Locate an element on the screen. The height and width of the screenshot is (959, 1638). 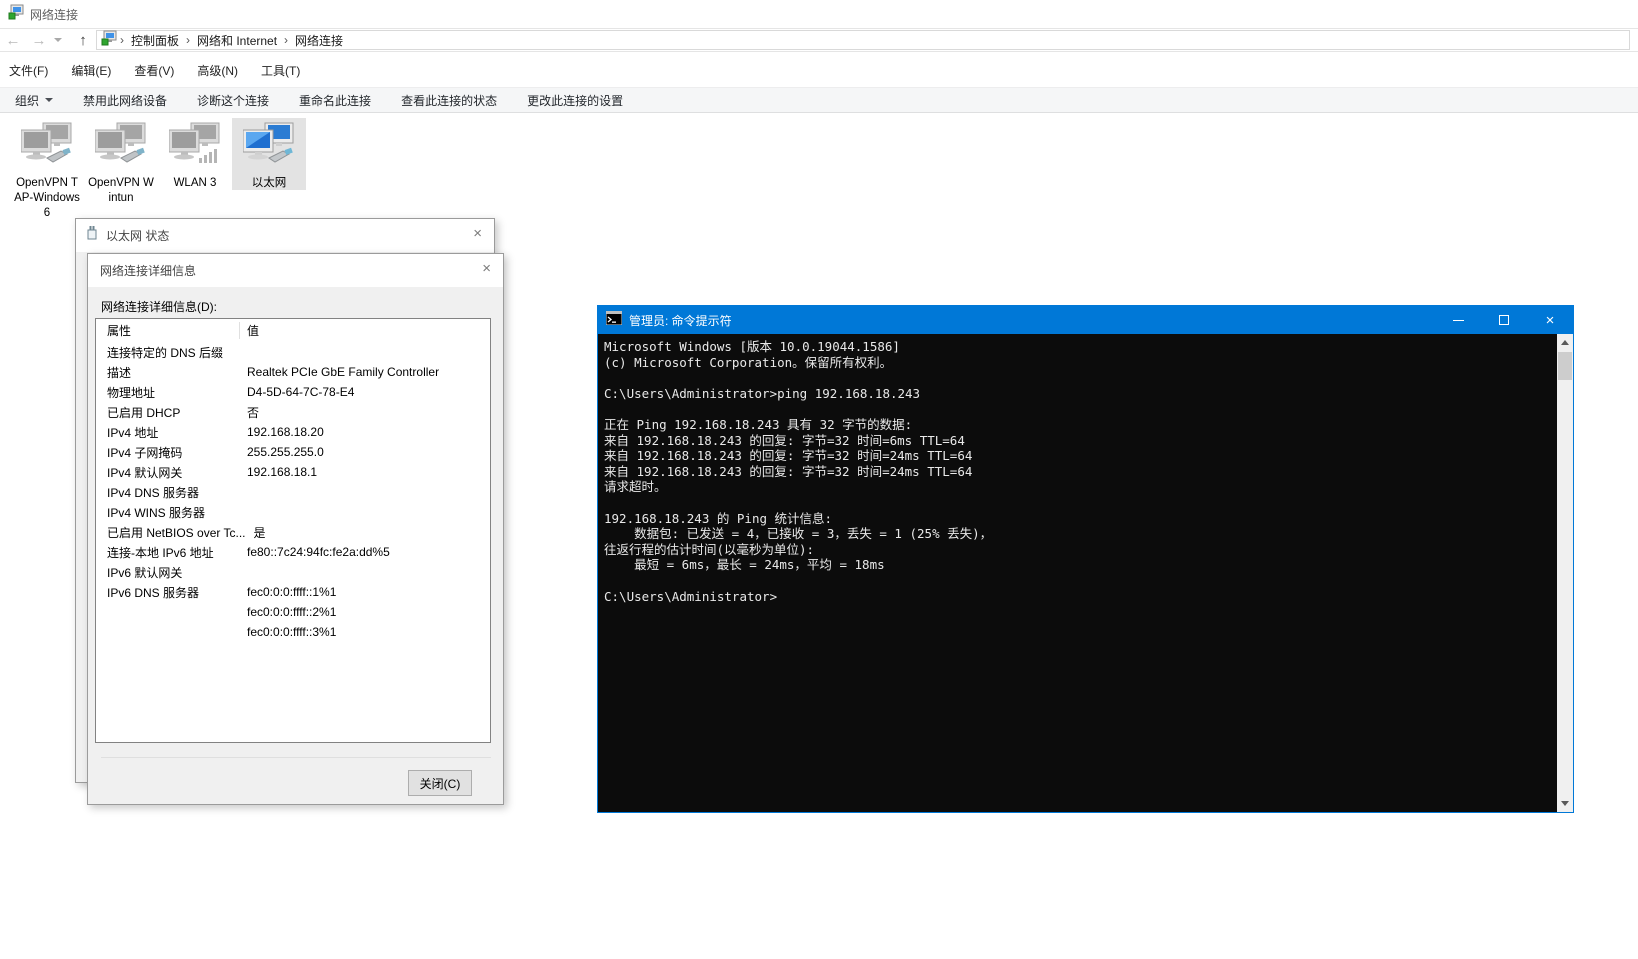
table-row: IPv6 默认网关 is located at coordinates (293, 572).